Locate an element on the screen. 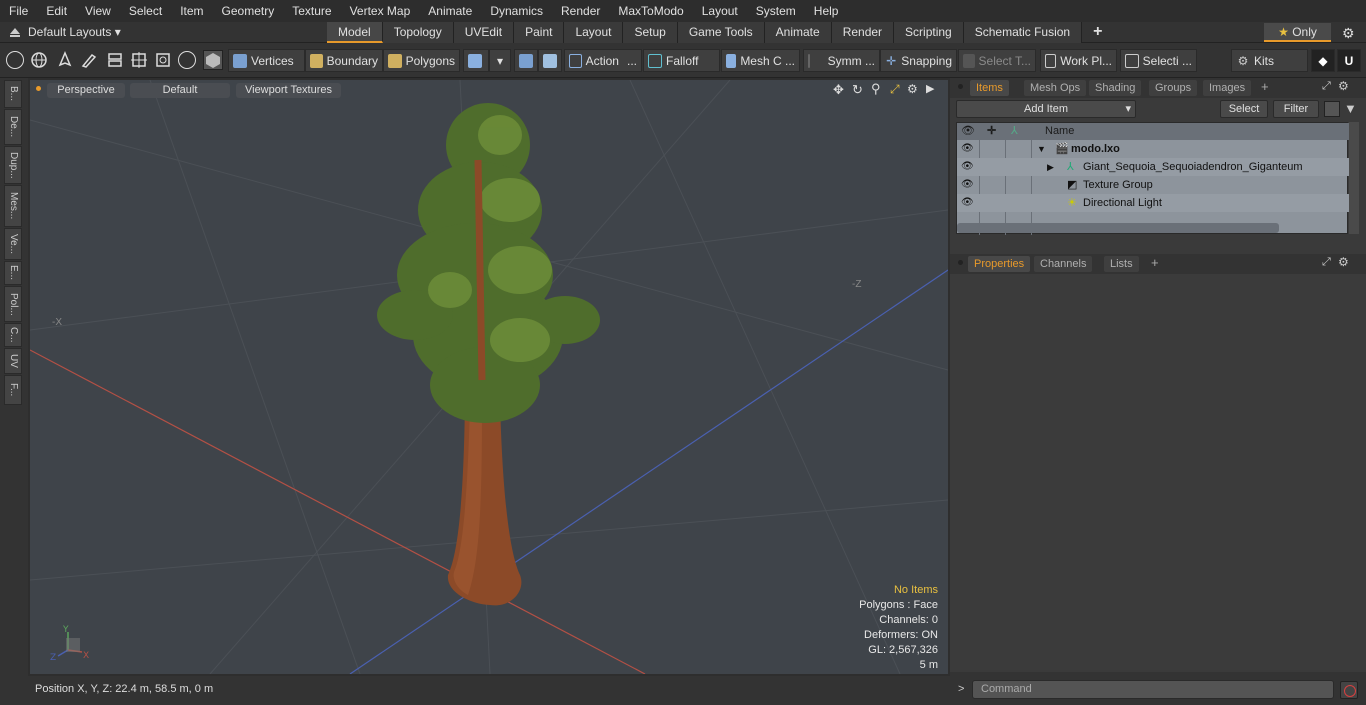 This screenshot has height=705, width=1366. snapping-button: ✛ Snapping is located at coordinates (918, 60).